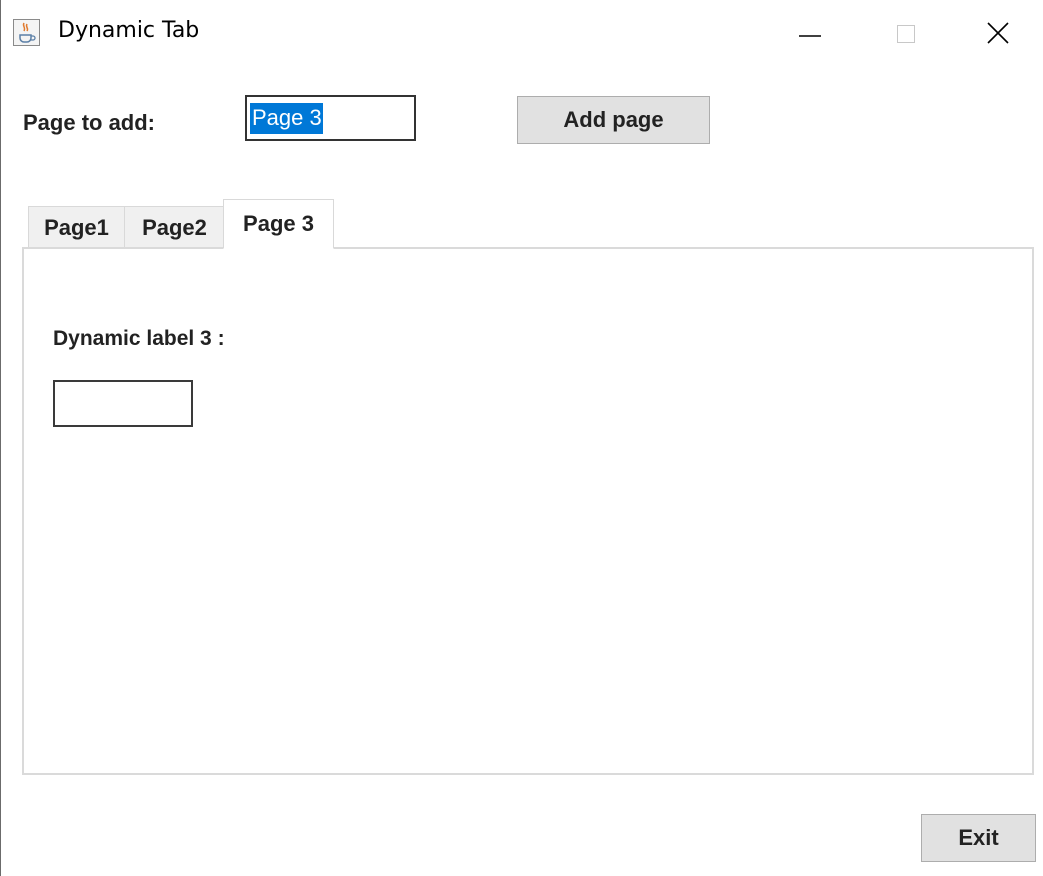  Describe the element at coordinates (139, 338) in the screenshot. I see `dynamic-label: Dynamic label 3 :` at that location.